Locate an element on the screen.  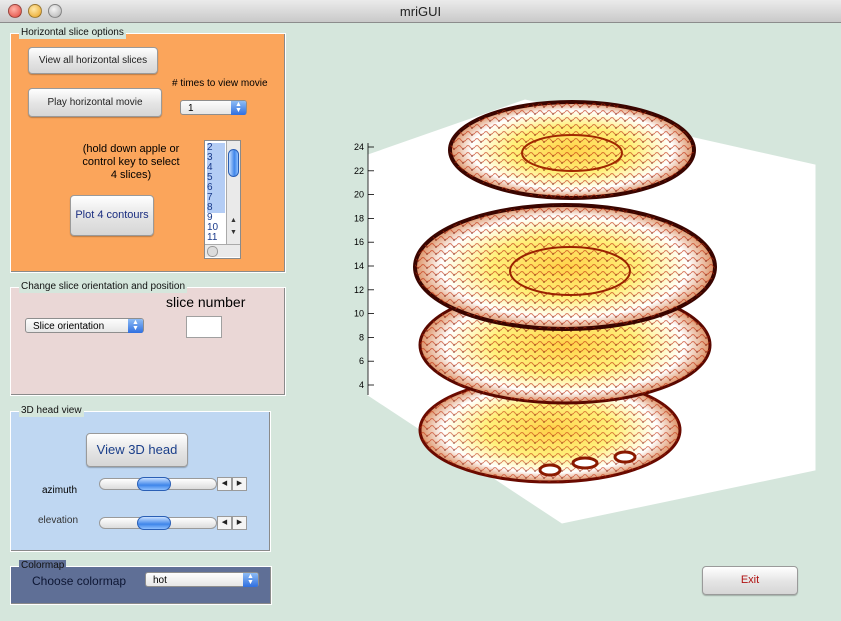
view-3d-head-button: View 3D head is located at coordinates (137, 450).